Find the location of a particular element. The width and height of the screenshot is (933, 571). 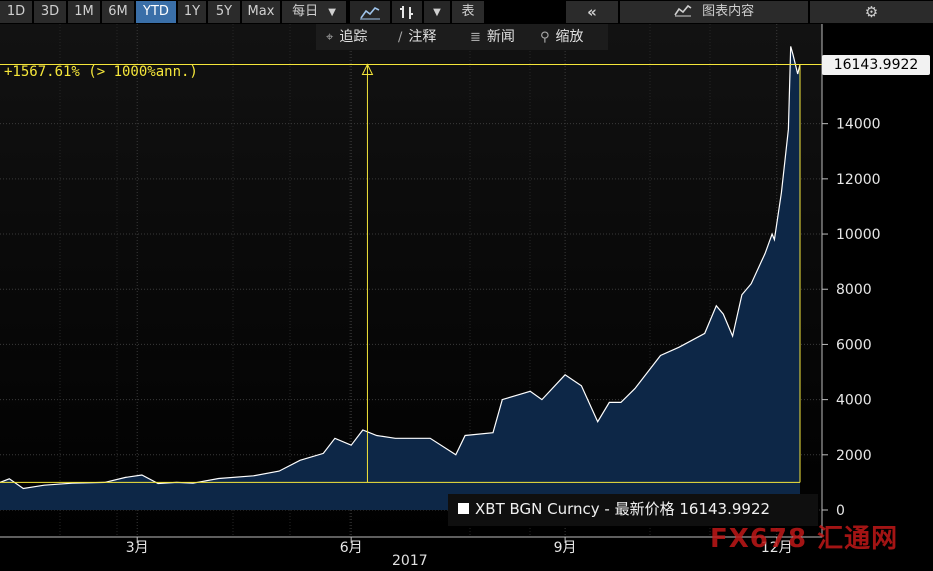

frequency-dropdown: 每日 ▼ is located at coordinates (314, 12).